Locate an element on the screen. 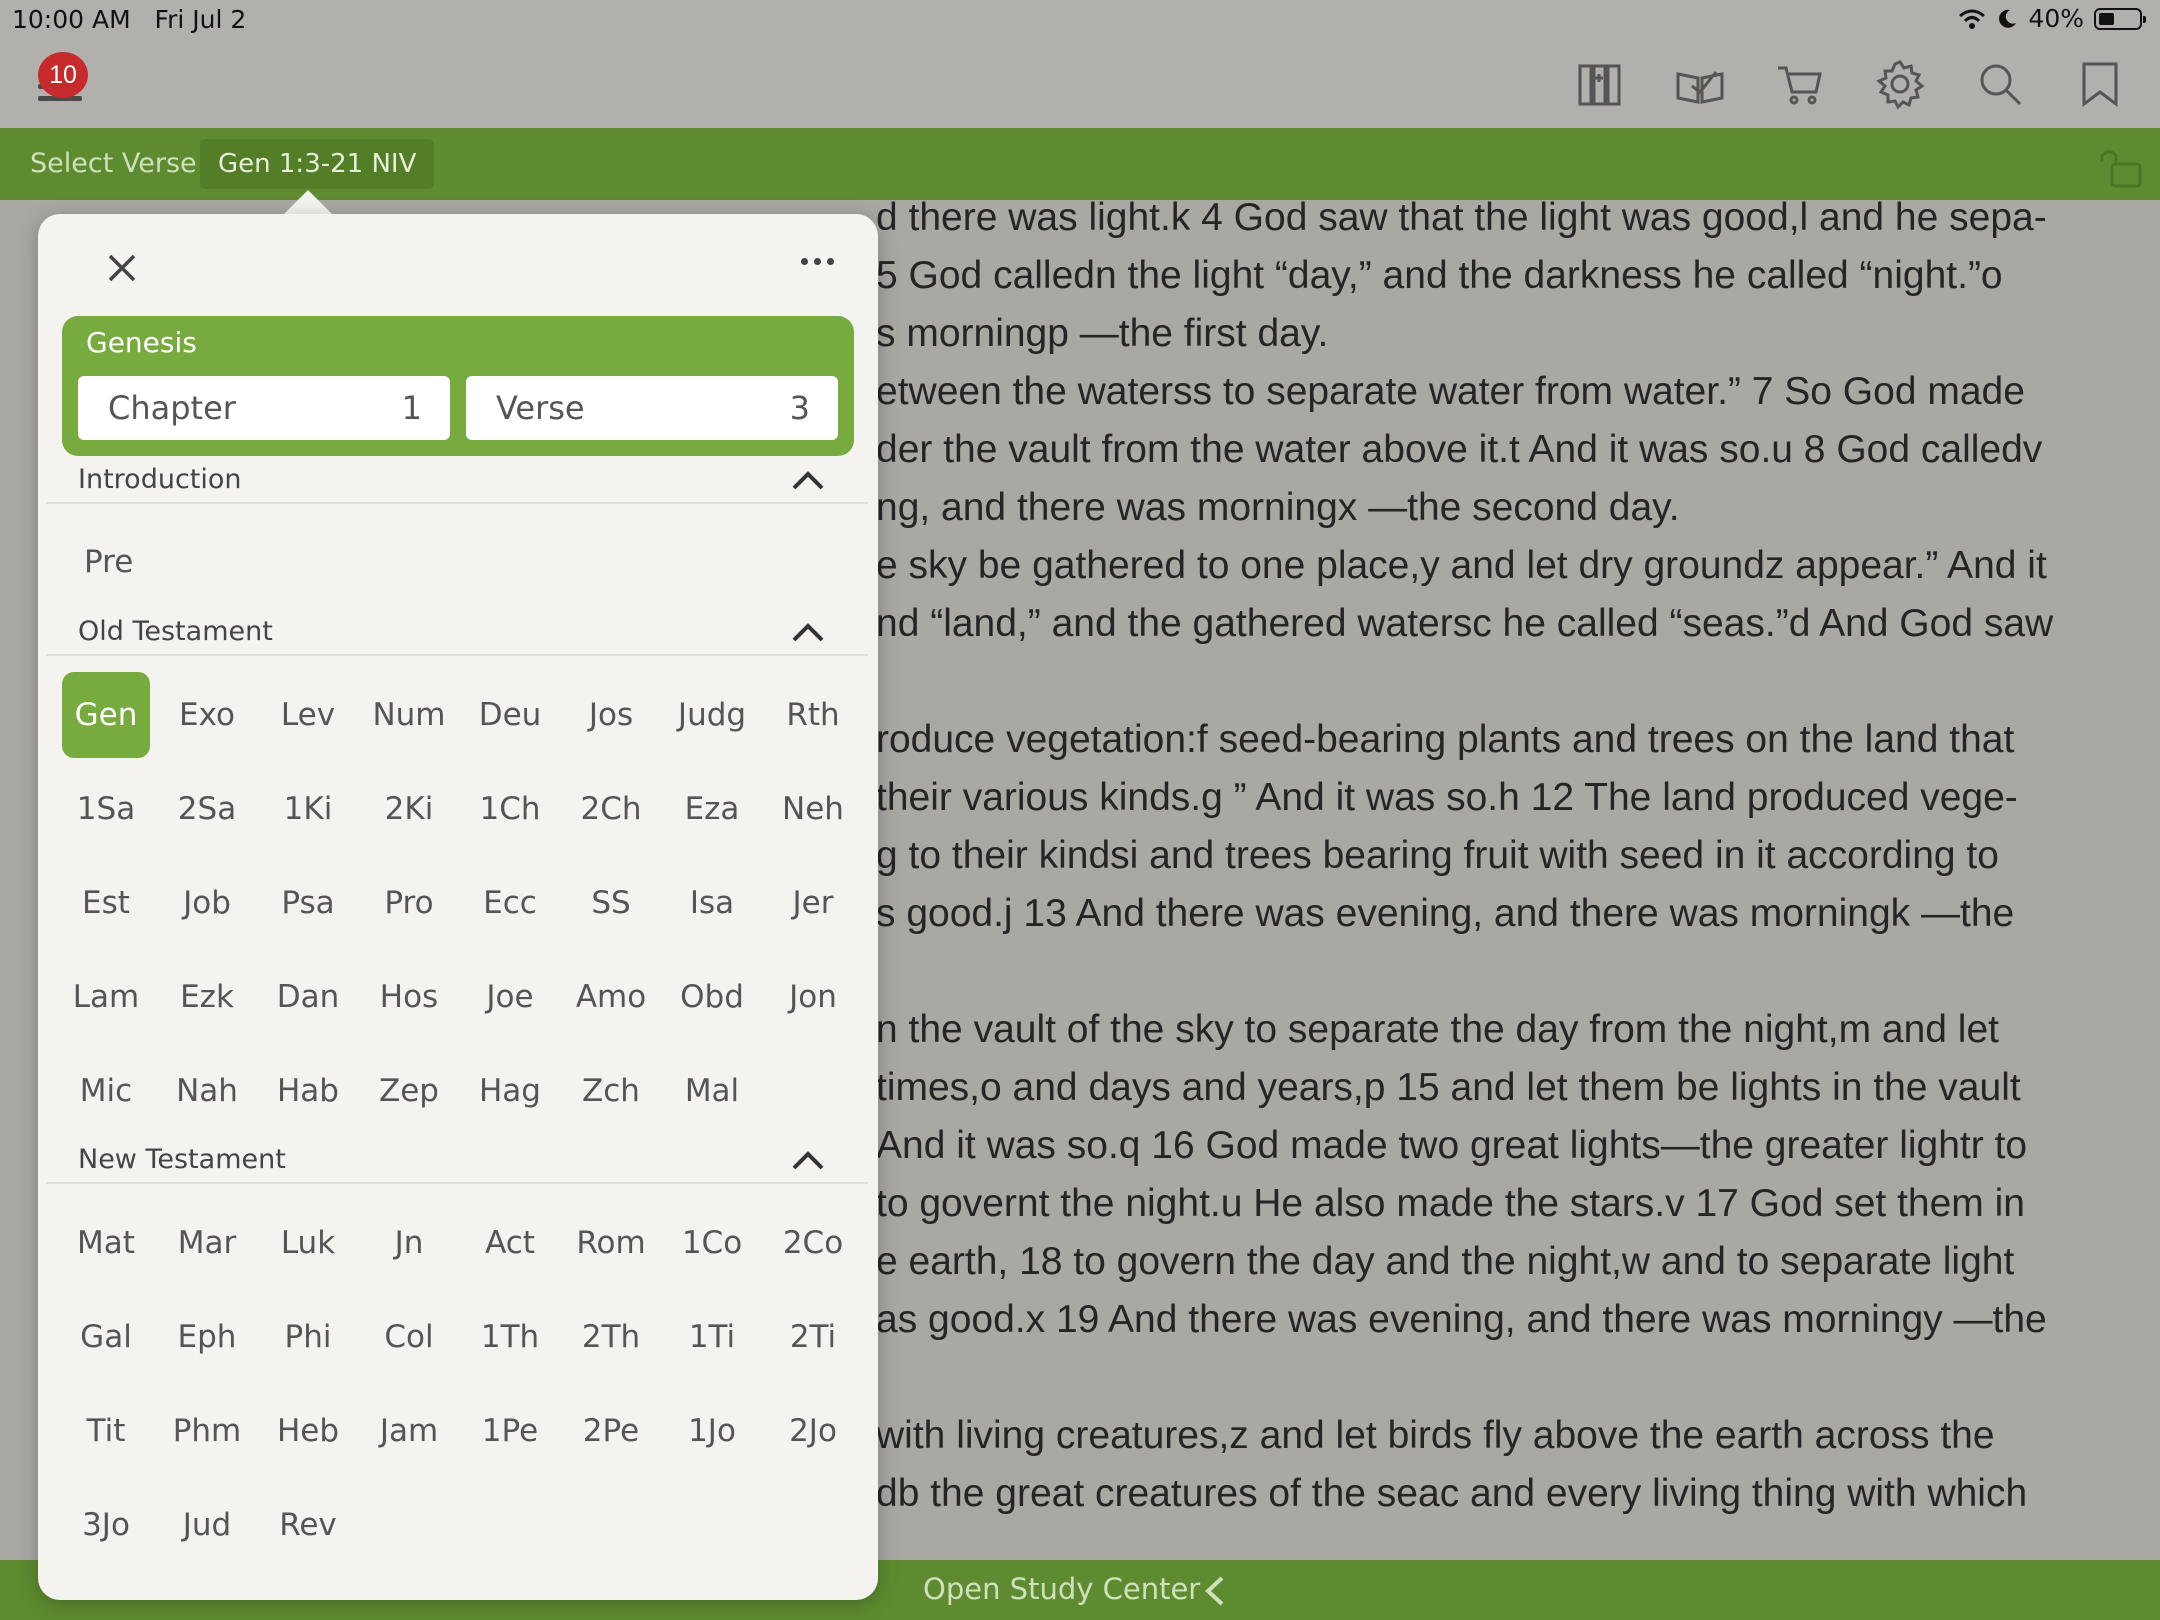 The image size is (2160, 1620). book-obd: Obd is located at coordinates (712, 997).